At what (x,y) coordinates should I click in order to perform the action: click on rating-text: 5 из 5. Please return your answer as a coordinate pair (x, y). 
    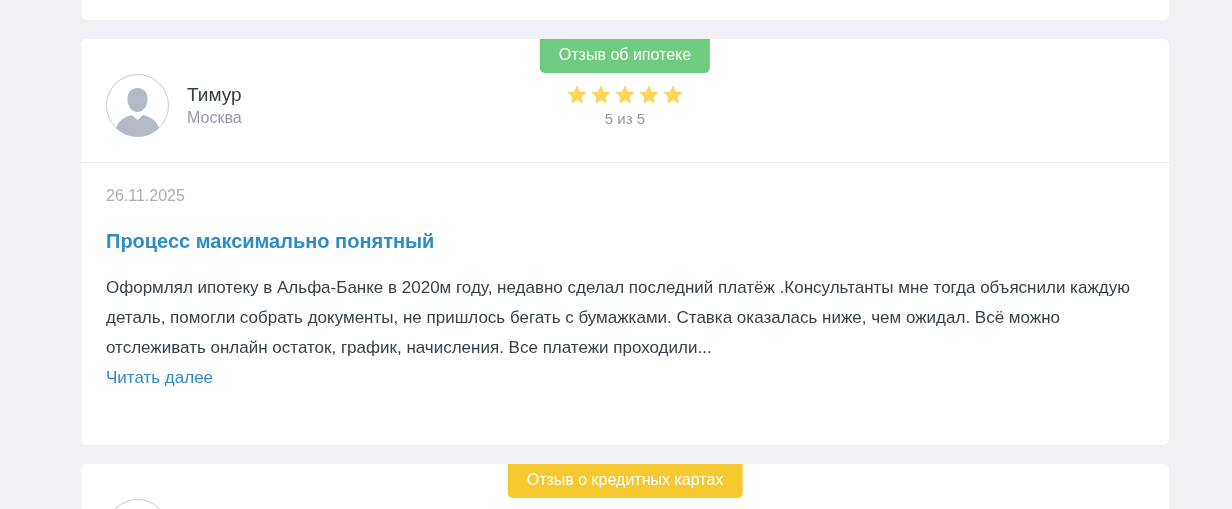
    Looking at the image, I should click on (625, 118).